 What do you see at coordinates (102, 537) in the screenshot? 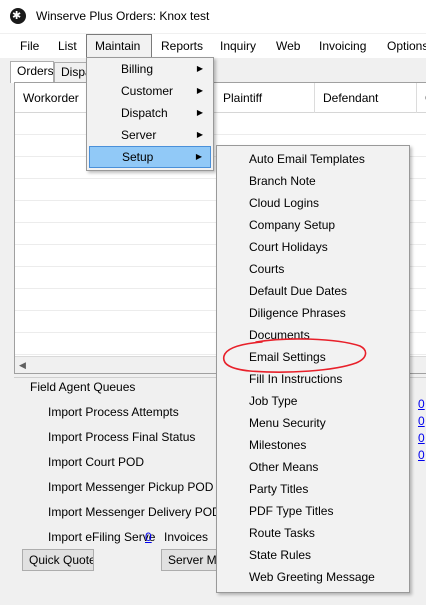
I see `import-efiling-serve: Import eFiling Serve` at bounding box center [102, 537].